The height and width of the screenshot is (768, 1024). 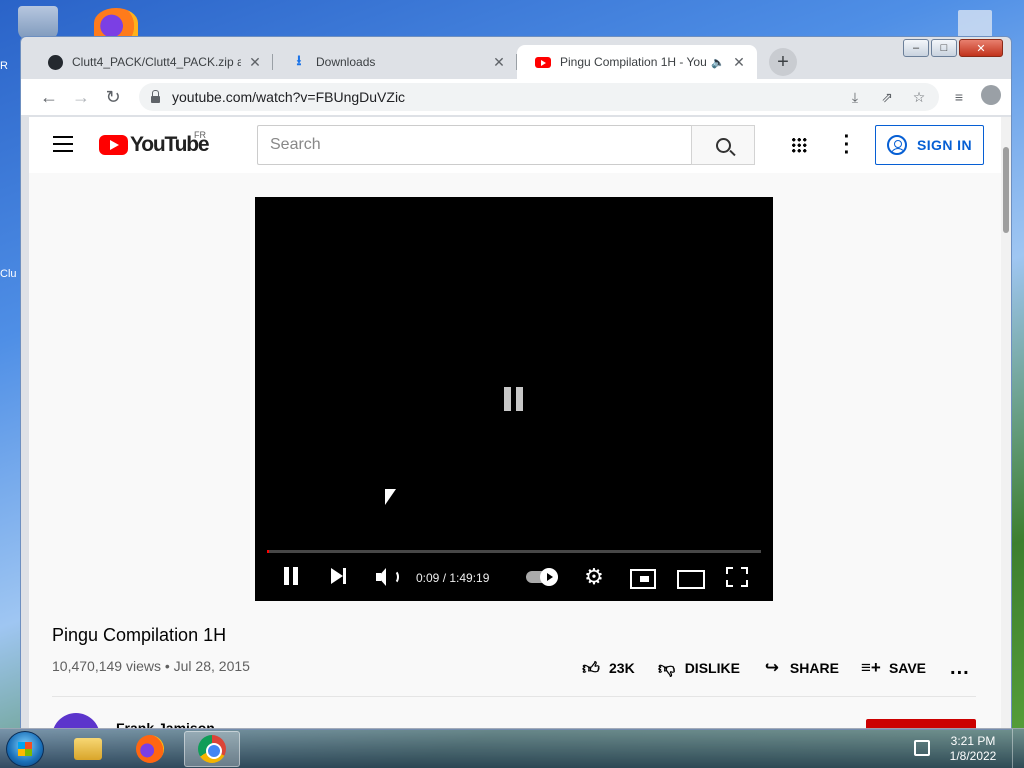 What do you see at coordinates (783, 62) in the screenshot?
I see `new-tab-button: +` at bounding box center [783, 62].